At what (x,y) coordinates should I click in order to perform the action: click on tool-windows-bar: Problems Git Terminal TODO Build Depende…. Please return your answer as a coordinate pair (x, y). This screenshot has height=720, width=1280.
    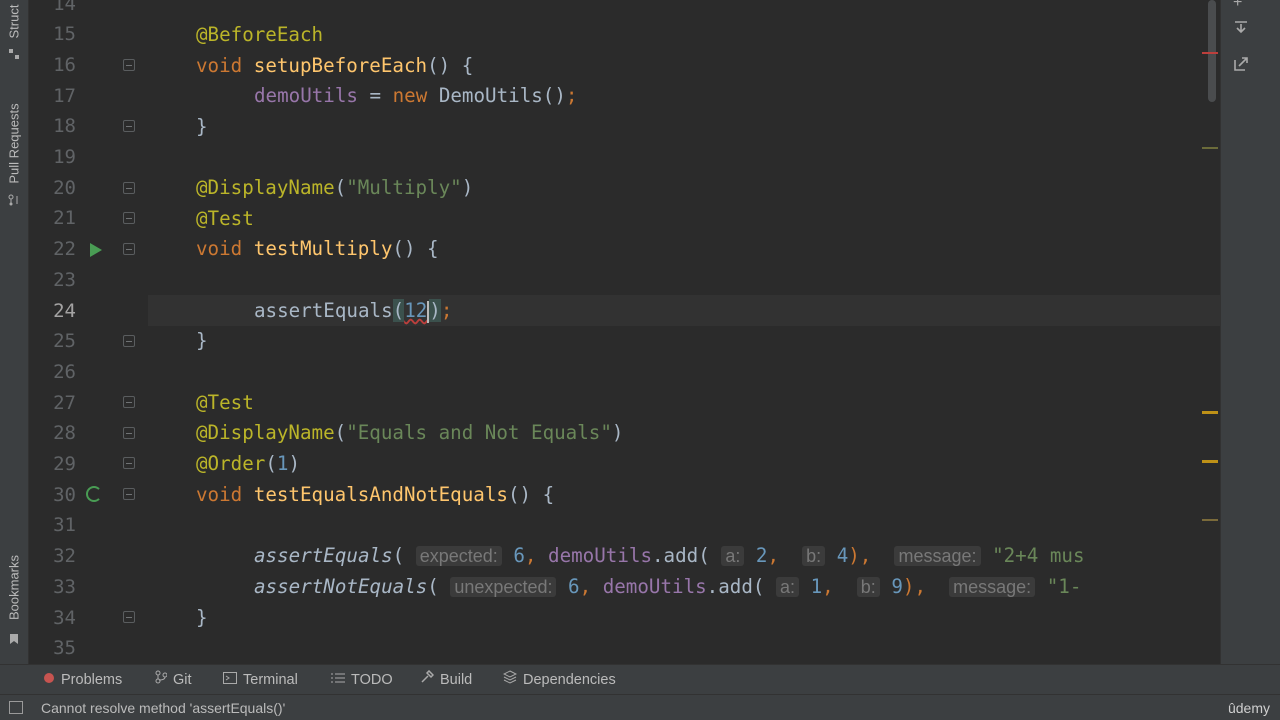
    Looking at the image, I should click on (640, 679).